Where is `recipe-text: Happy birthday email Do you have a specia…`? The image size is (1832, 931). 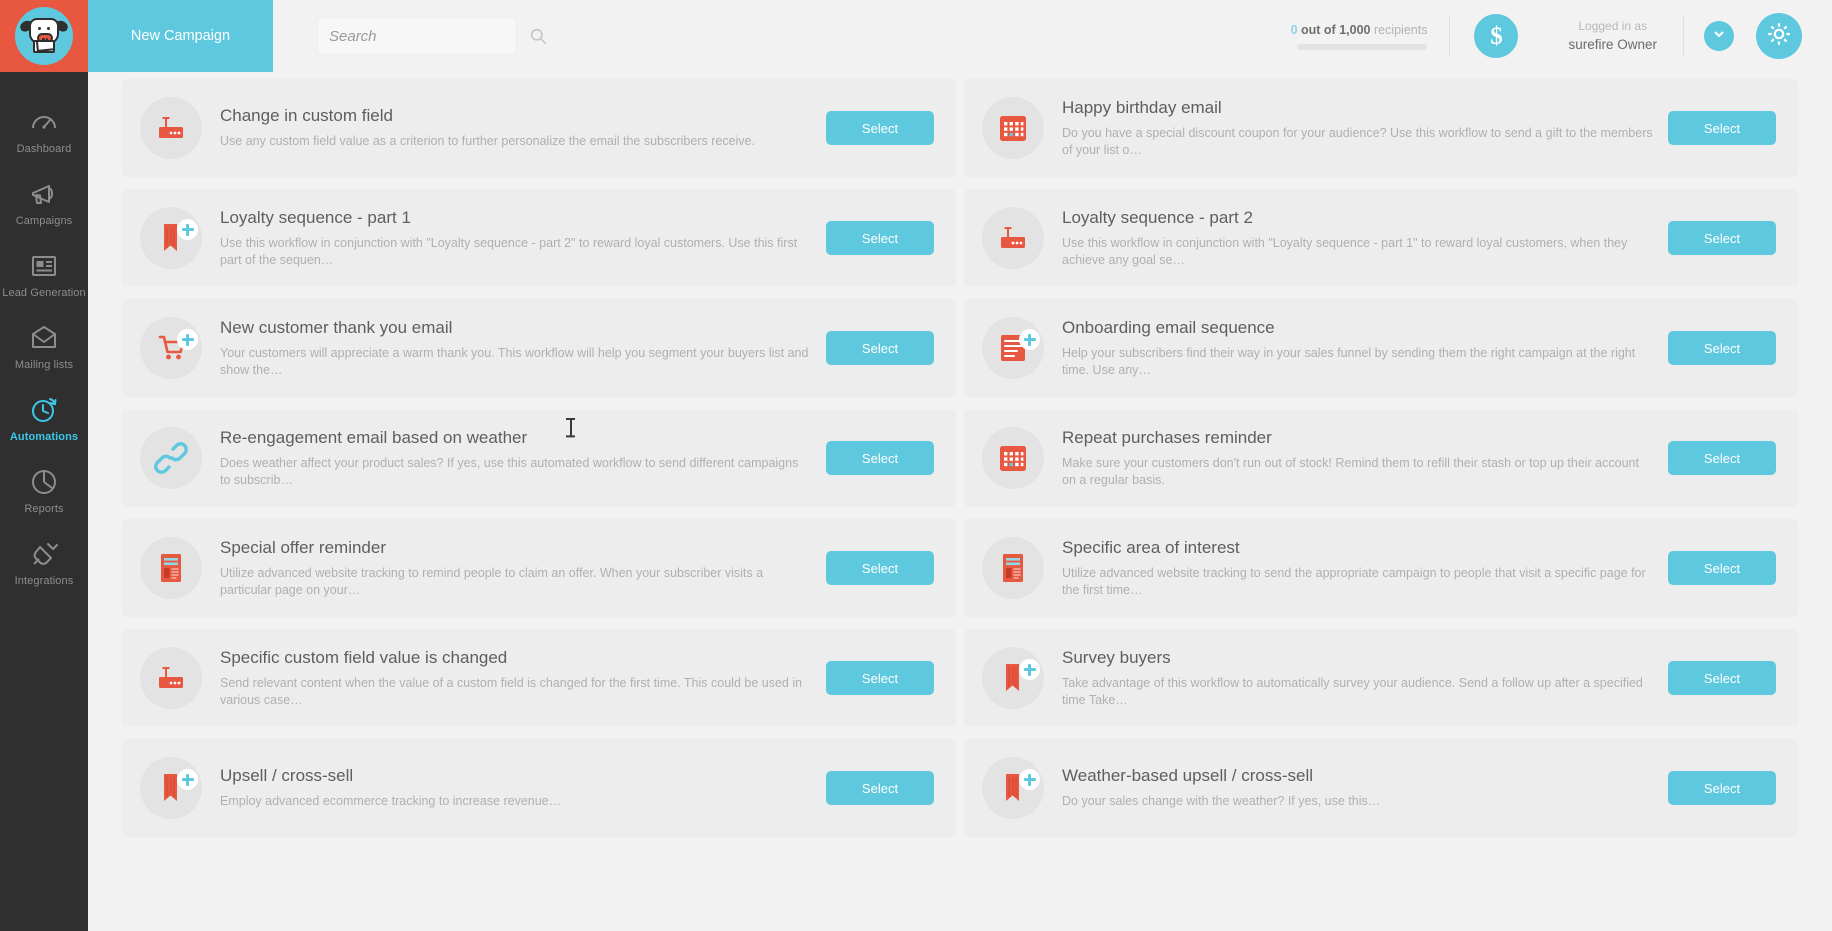 recipe-text: Happy birthday email Do you have a specia… is located at coordinates (1365, 128).